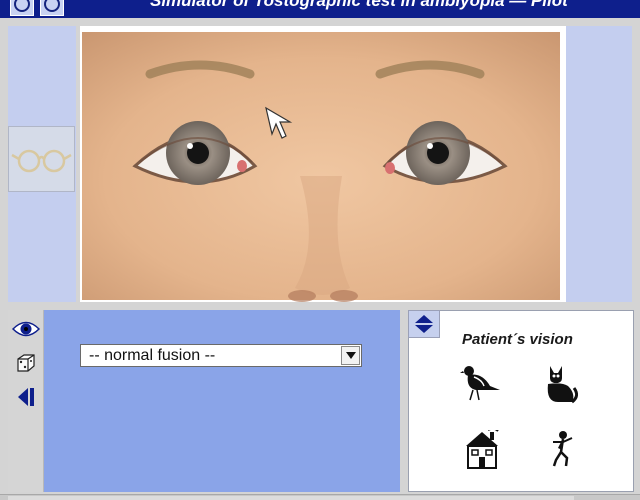 The height and width of the screenshot is (500, 640). Describe the element at coordinates (152, 355) in the screenshot. I see `fusion-select-value: -- normal fusion --` at that location.